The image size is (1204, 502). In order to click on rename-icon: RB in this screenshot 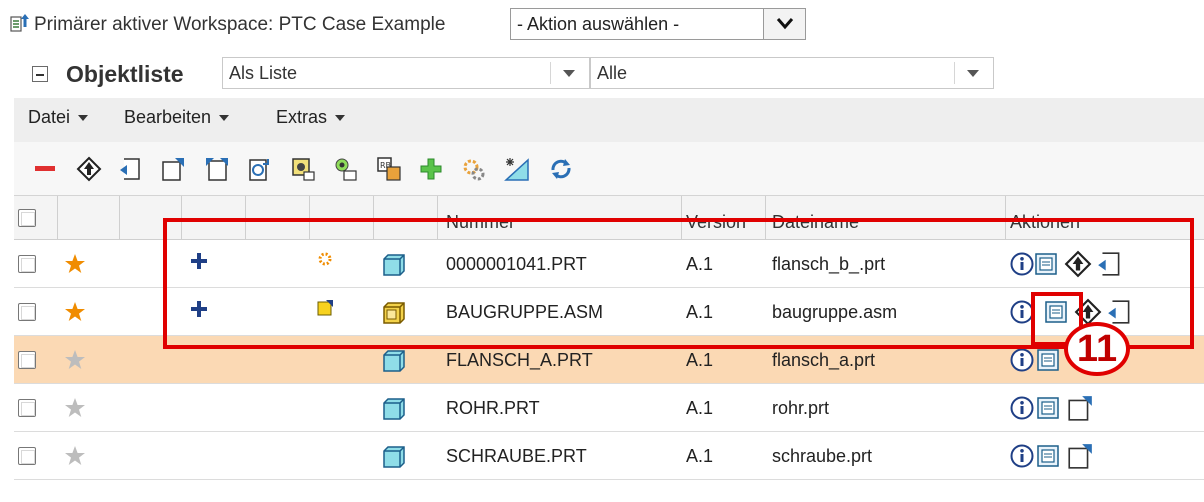, I will do `click(389, 169)`.